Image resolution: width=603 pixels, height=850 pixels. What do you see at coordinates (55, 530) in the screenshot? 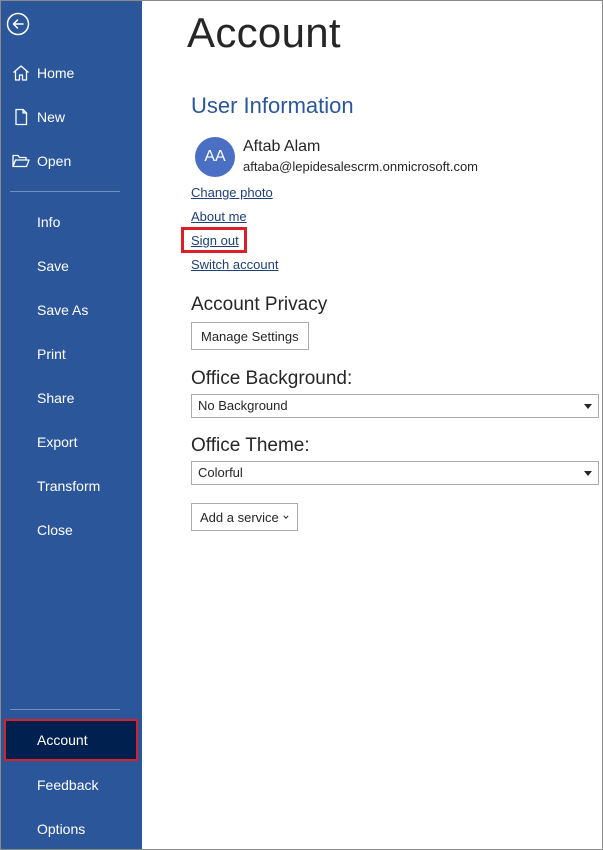
I see `sidebar-item-label: Close` at bounding box center [55, 530].